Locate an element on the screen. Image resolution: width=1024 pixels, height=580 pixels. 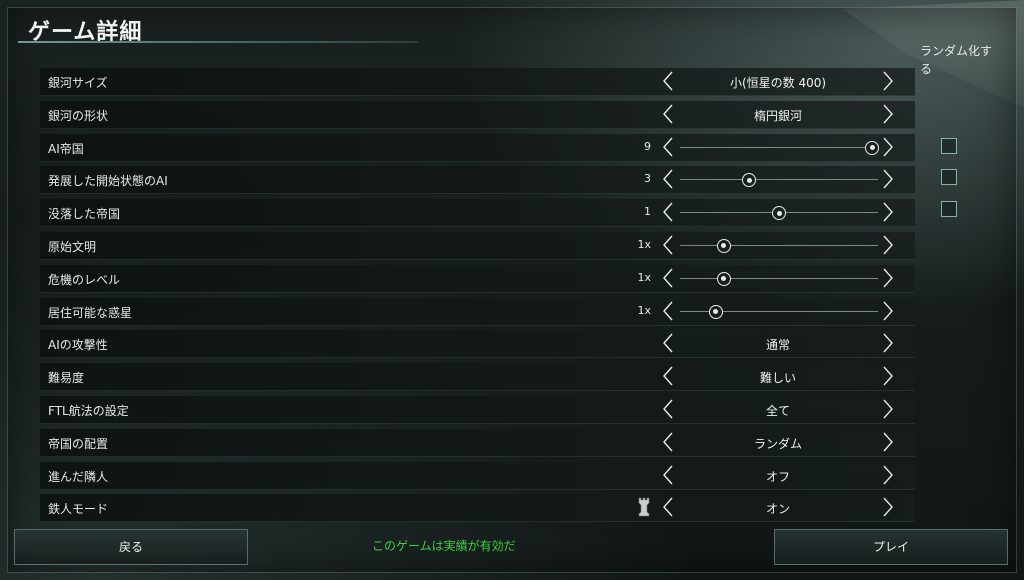
setting-value: オフ is located at coordinates (777, 476).